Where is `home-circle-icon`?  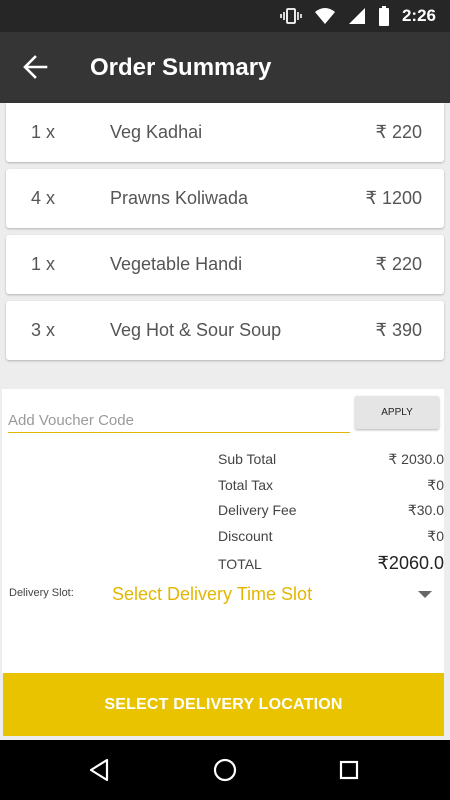 home-circle-icon is located at coordinates (225, 770).